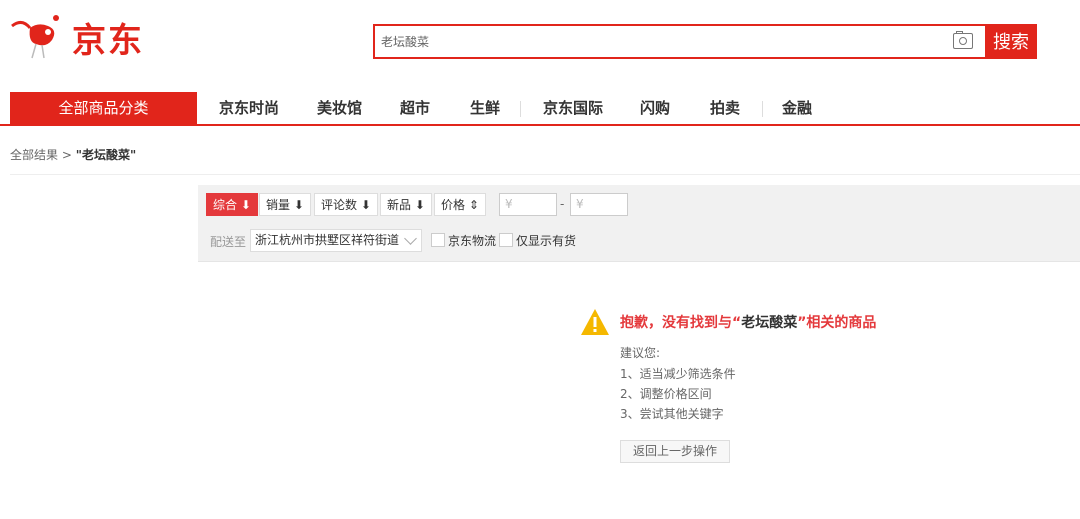 The width and height of the screenshot is (1080, 519). I want to click on nav-underline, so click(540, 125).